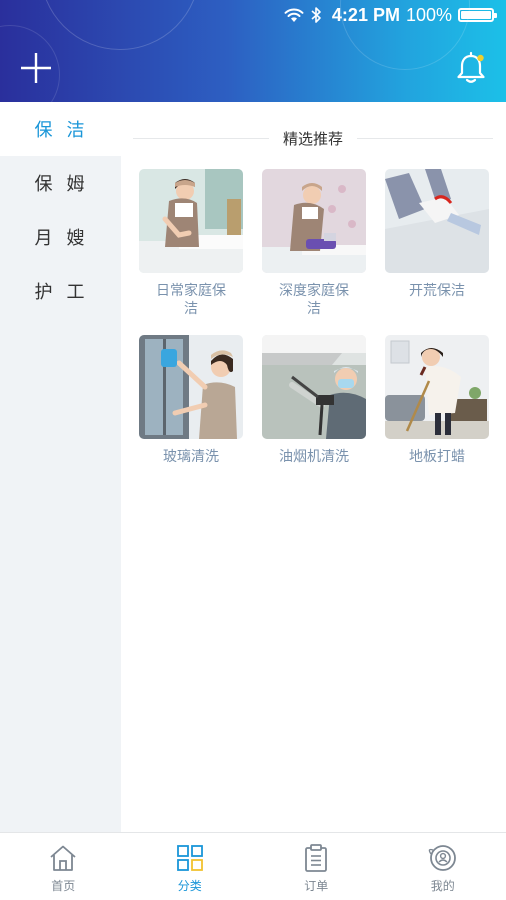 The width and height of the screenshot is (506, 900). I want to click on service-label: 日常家庭保洁, so click(191, 300).